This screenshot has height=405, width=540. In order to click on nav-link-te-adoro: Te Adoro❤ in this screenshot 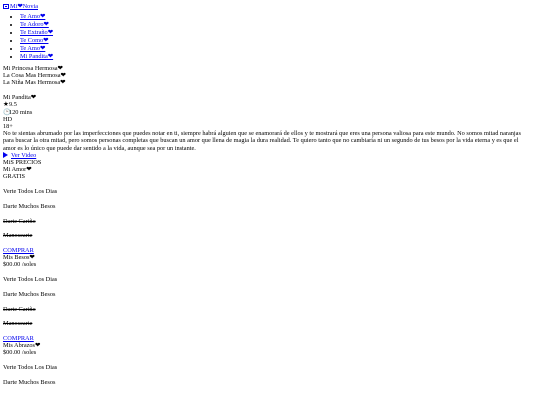, I will do `click(34, 24)`.